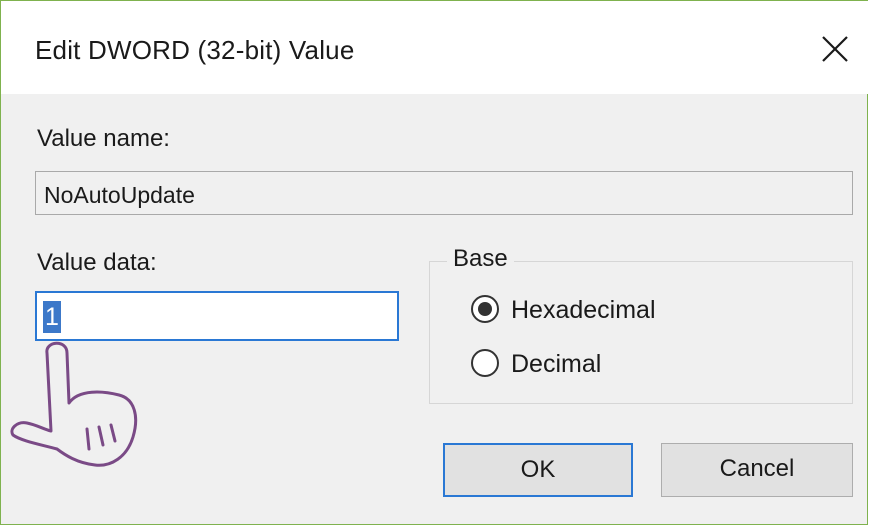 Image resolution: width=870 pixels, height=527 pixels. What do you see at coordinates (583, 310) in the screenshot?
I see `hexadecimal-label: Hexadecimal` at bounding box center [583, 310].